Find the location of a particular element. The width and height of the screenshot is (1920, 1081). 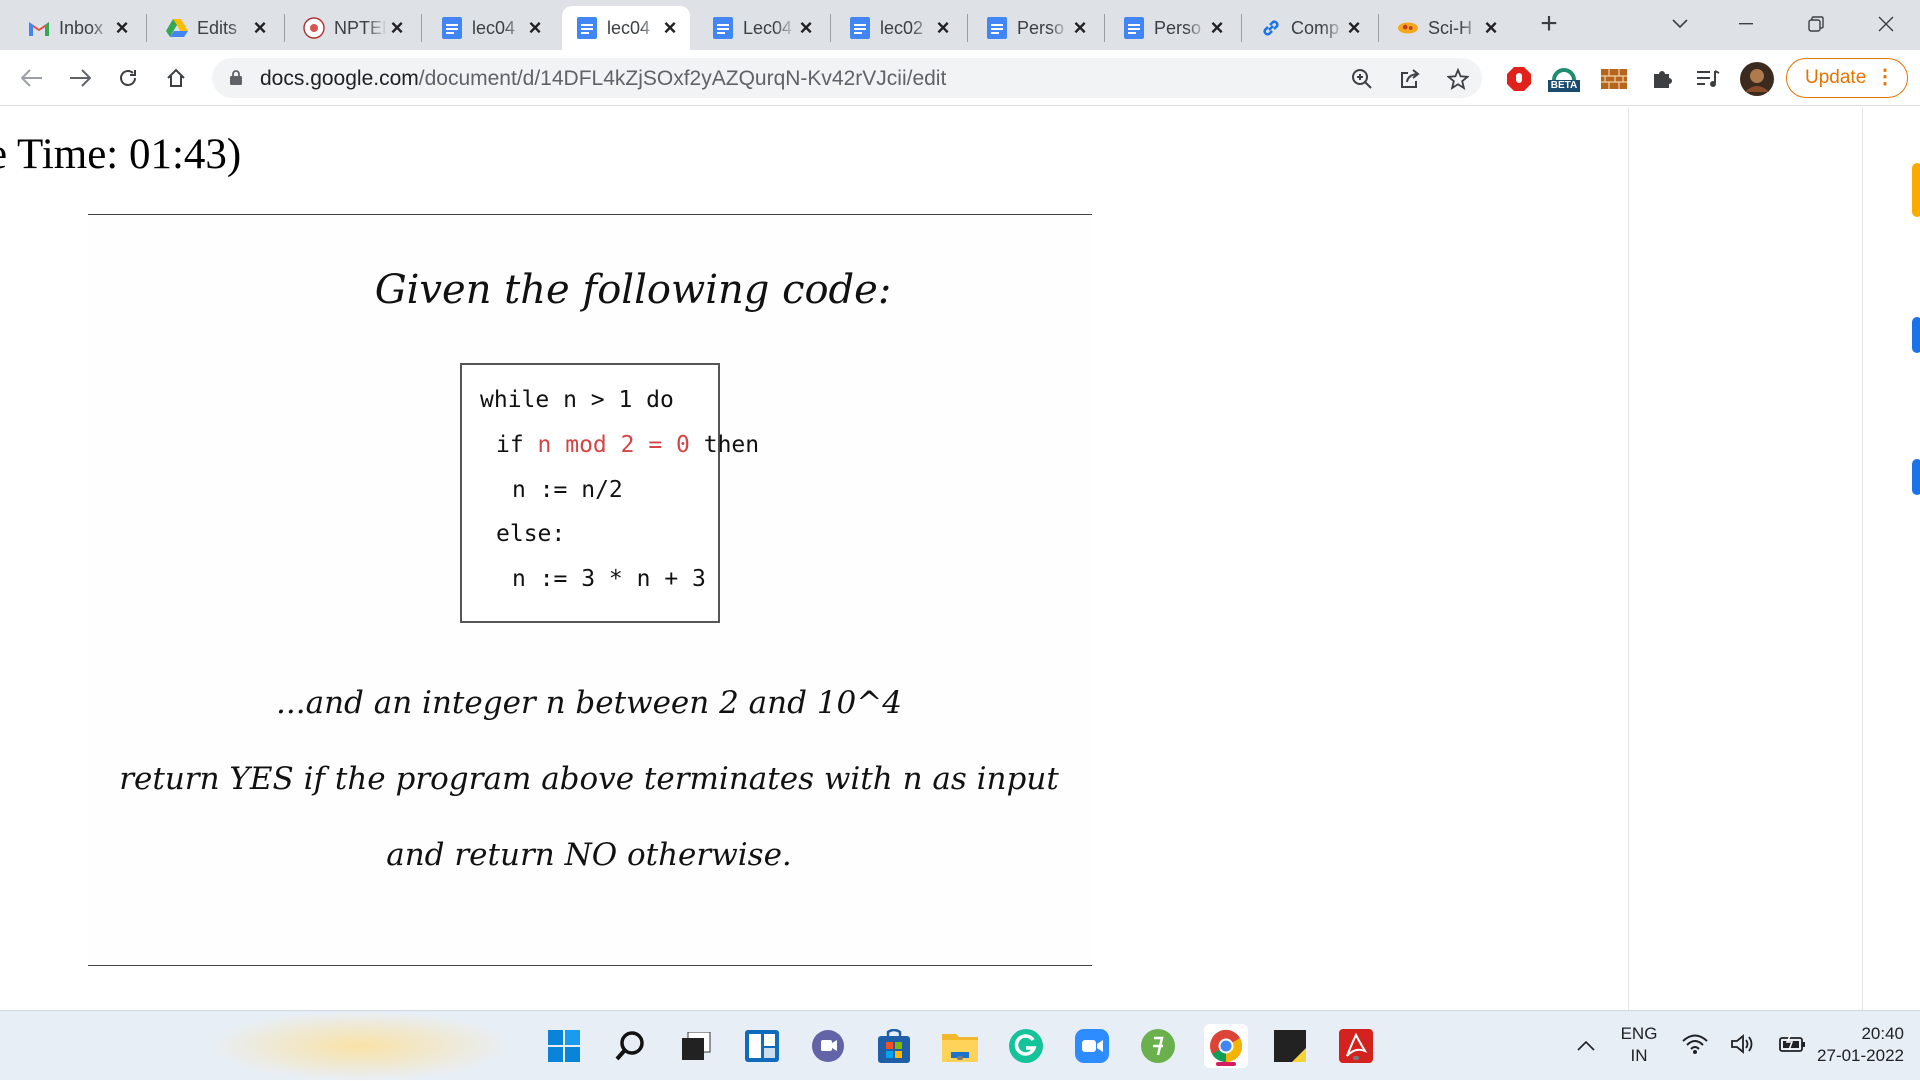

contacts-addon-icon is located at coordinates (1916, 477).